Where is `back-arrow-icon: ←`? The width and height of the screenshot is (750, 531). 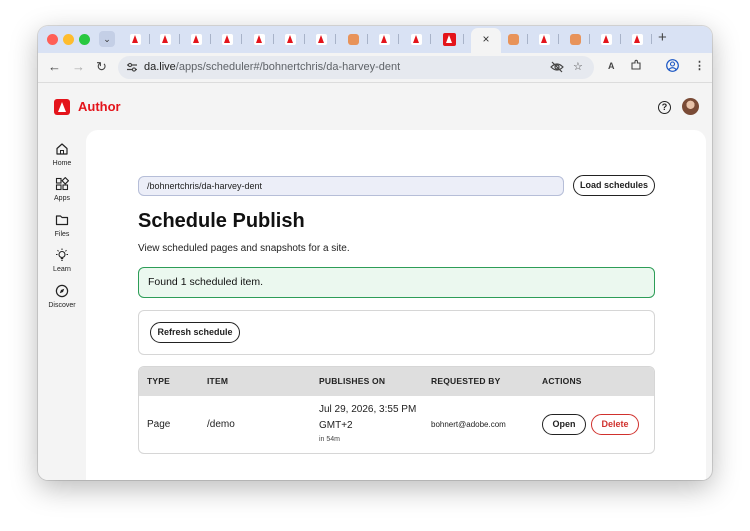 back-arrow-icon: ← is located at coordinates (54, 66).